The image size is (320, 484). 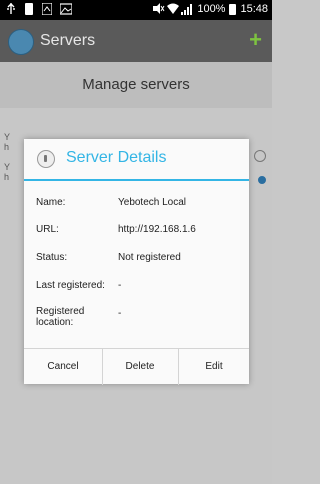 I want to click on field-value-registered-location: -, so click(x=120, y=313).